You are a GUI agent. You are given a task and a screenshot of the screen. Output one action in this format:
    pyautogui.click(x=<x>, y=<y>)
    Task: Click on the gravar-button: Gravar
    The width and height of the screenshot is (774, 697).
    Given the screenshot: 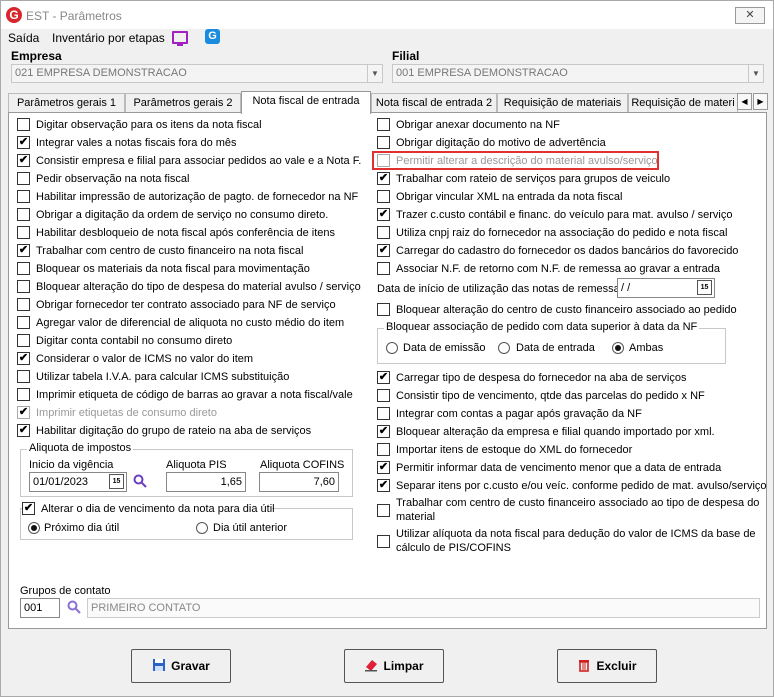 What is the action you would take?
    pyautogui.click(x=181, y=666)
    